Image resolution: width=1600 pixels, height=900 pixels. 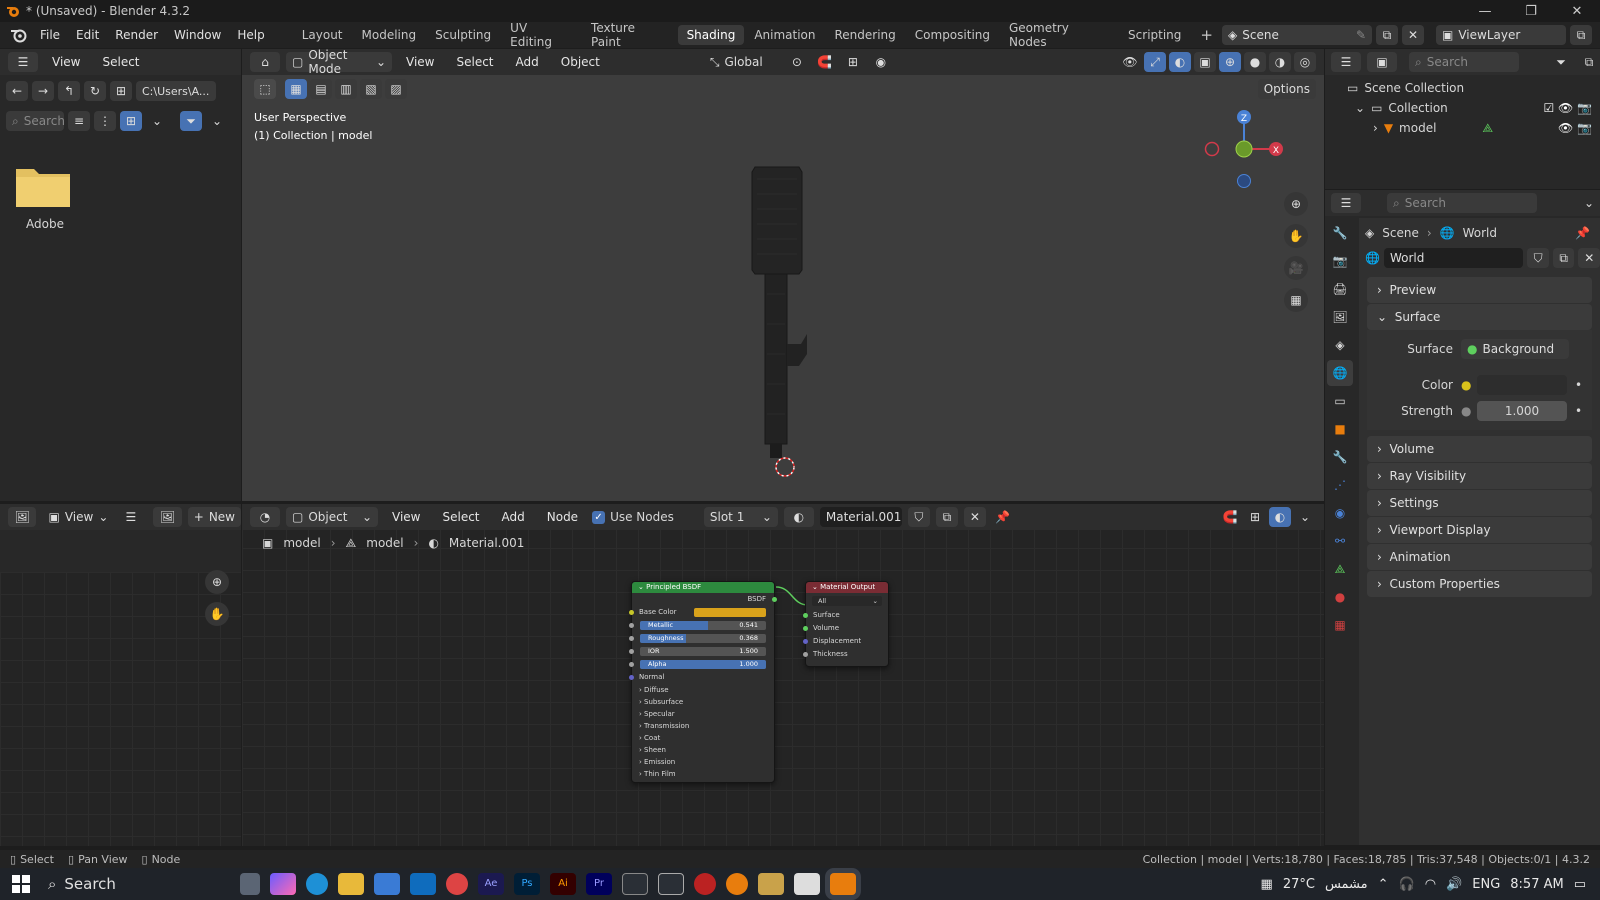 I want to click on recorder-icon, so click(x=705, y=884).